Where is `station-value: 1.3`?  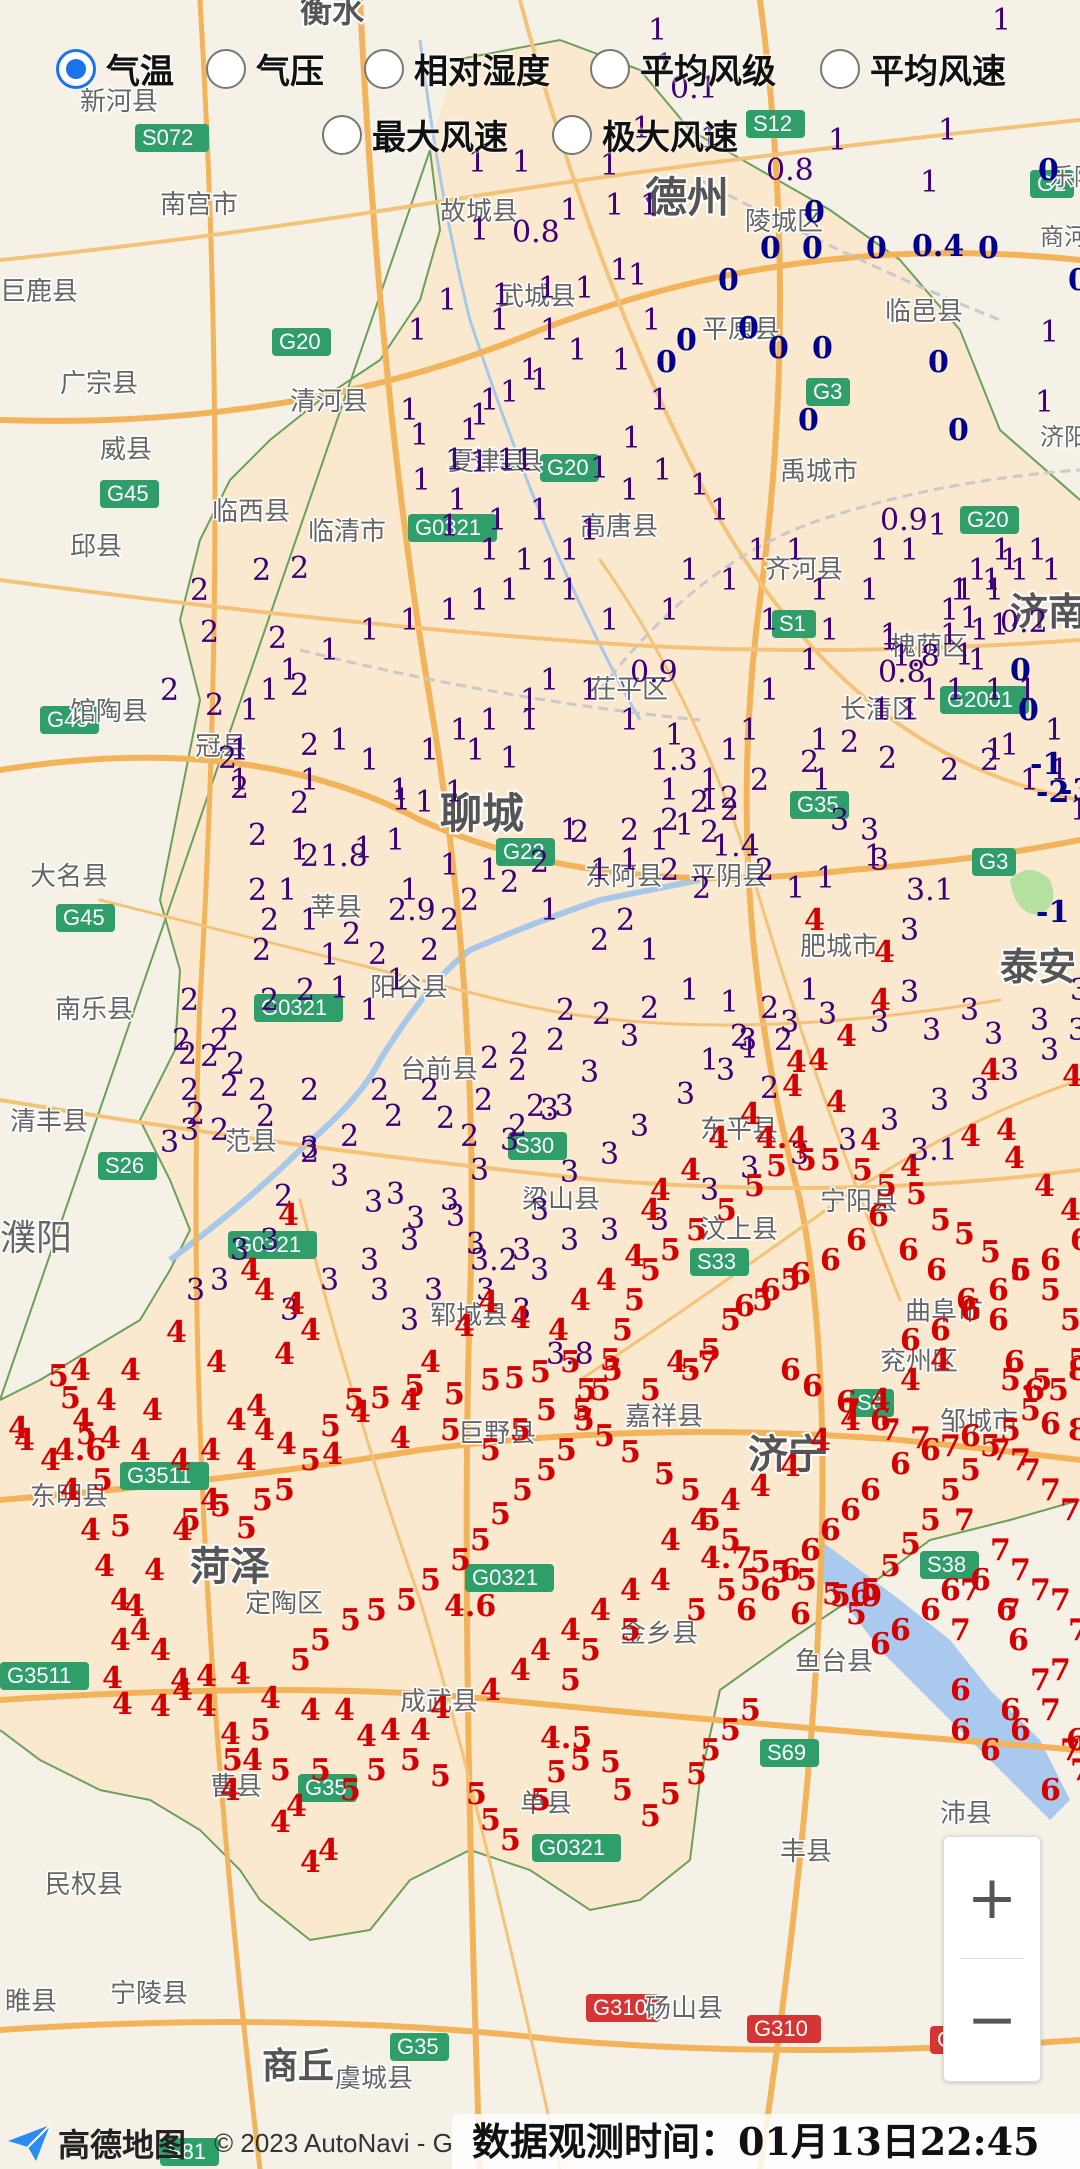 station-value: 1.3 is located at coordinates (674, 760).